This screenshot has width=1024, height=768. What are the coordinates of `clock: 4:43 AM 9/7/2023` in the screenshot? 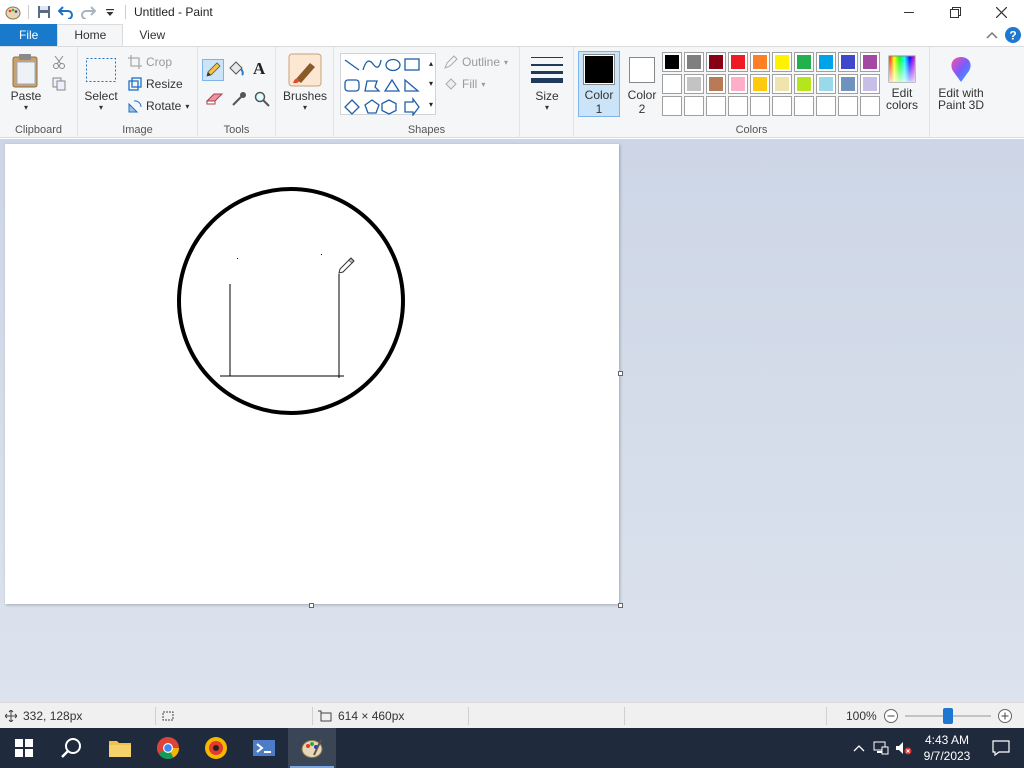 It's located at (947, 748).